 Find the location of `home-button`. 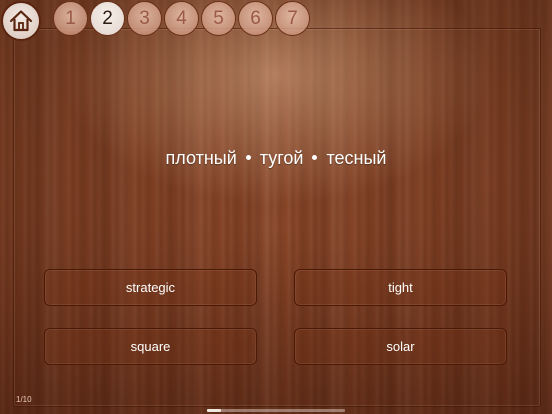

home-button is located at coordinates (21, 21).